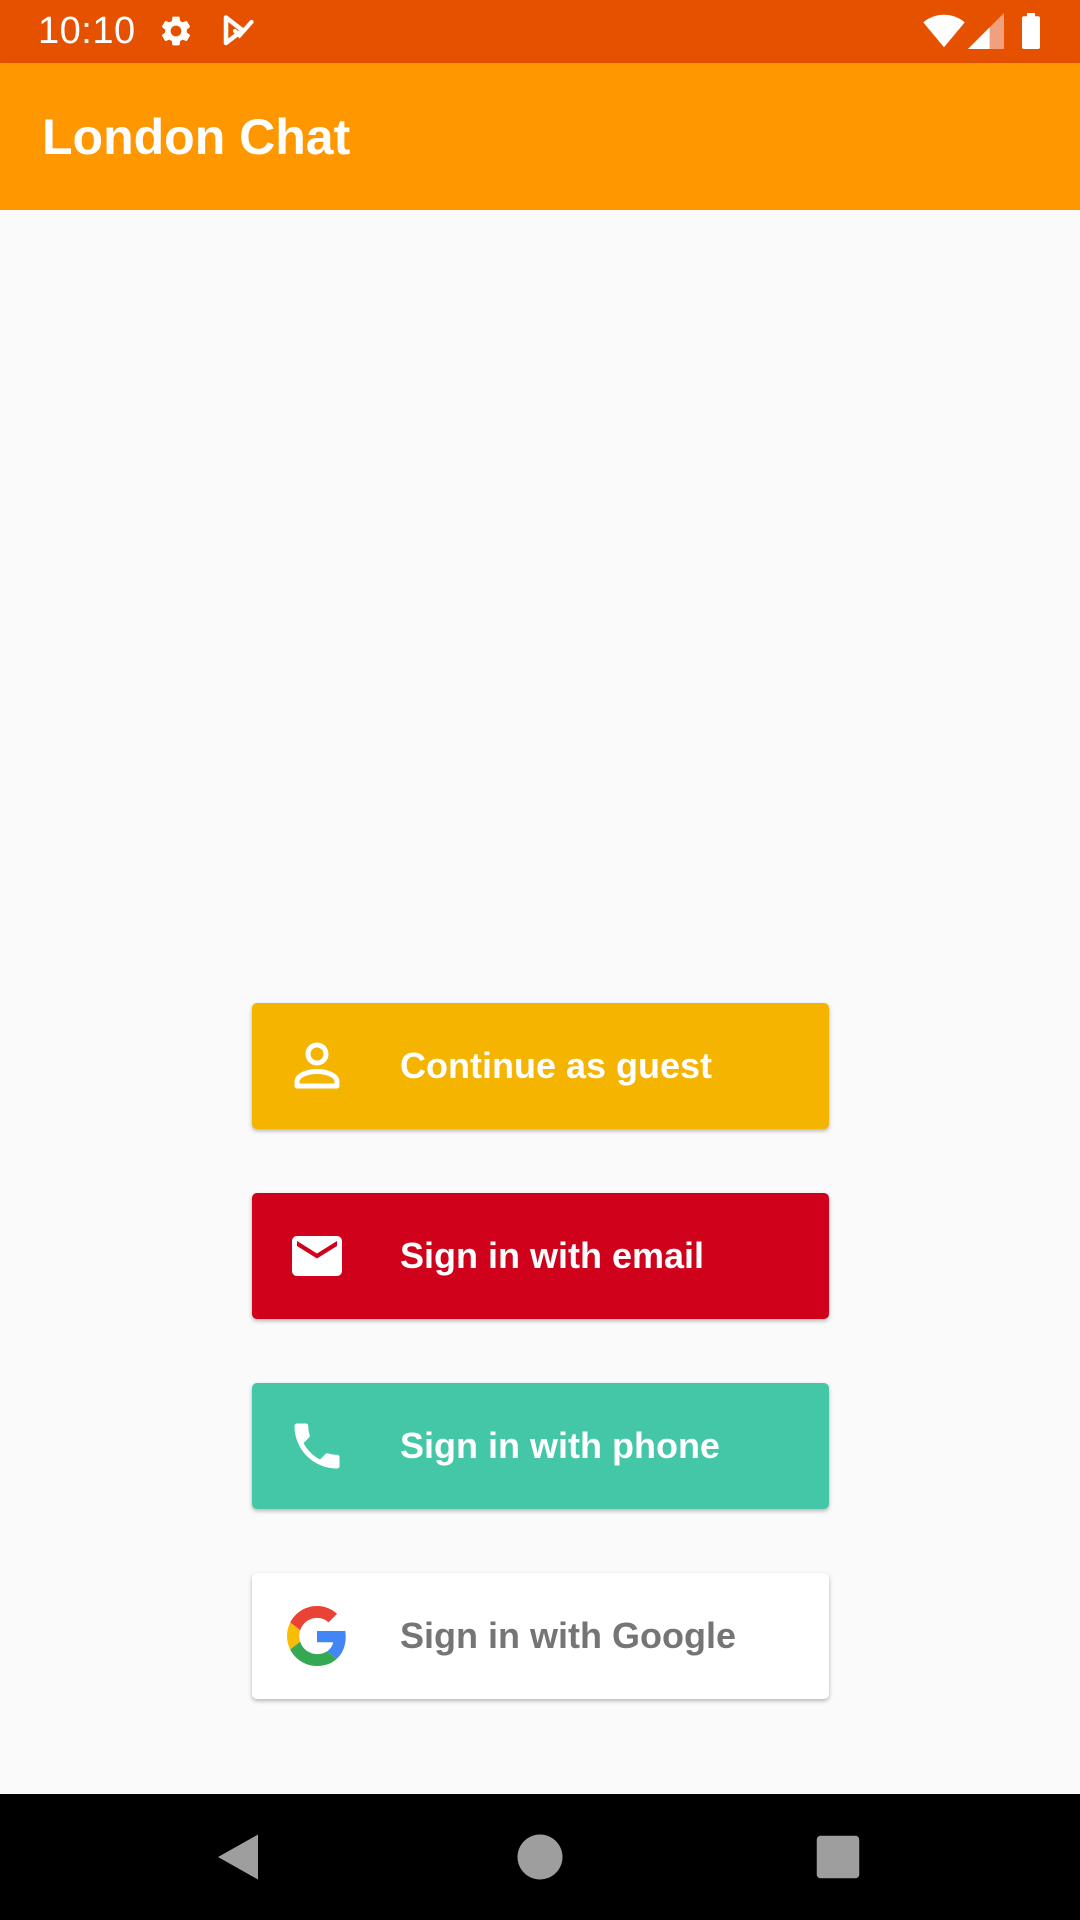 The width and height of the screenshot is (1080, 1920). I want to click on sign-in-phone-label: Sign in with phone, so click(560, 1445).